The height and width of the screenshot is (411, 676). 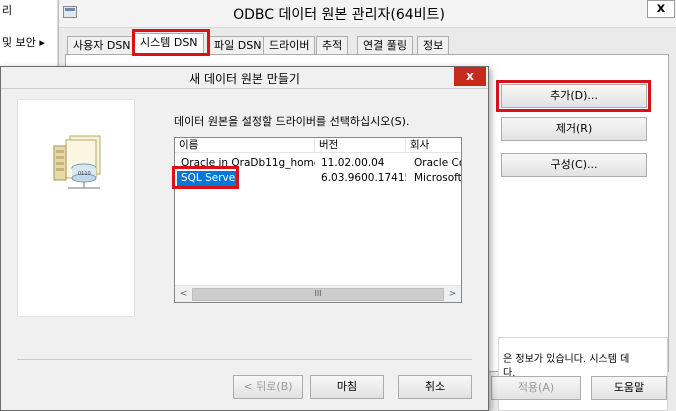 I want to click on tab-system-dsn: 시스템 DSN, so click(x=169, y=44).